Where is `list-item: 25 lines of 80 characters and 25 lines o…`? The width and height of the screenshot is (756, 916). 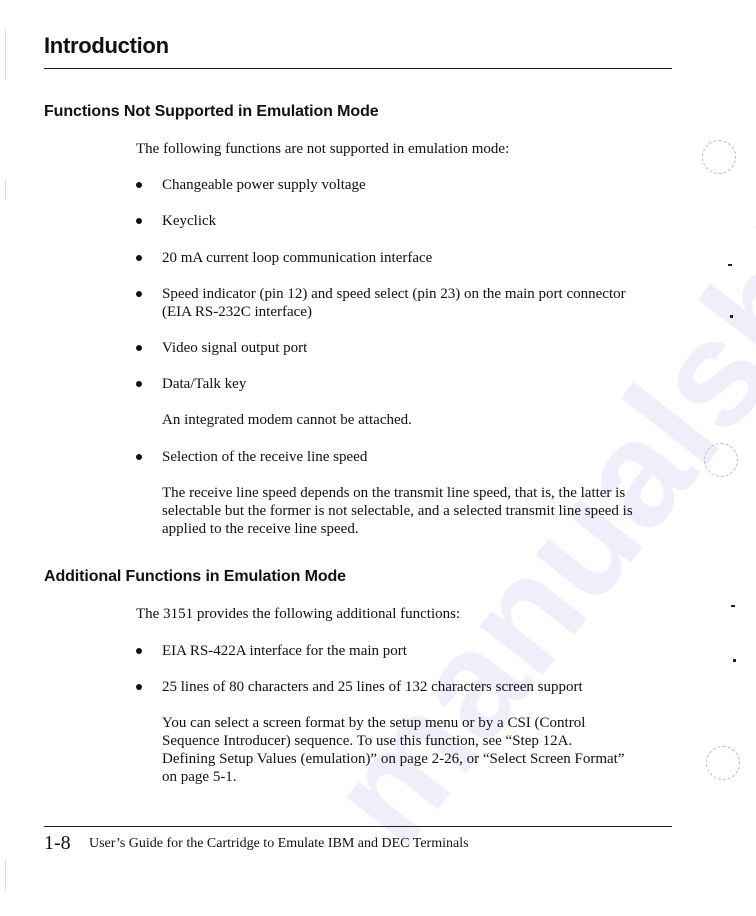
list-item: 25 lines of 80 characters and 25 lines o… is located at coordinates (372, 687).